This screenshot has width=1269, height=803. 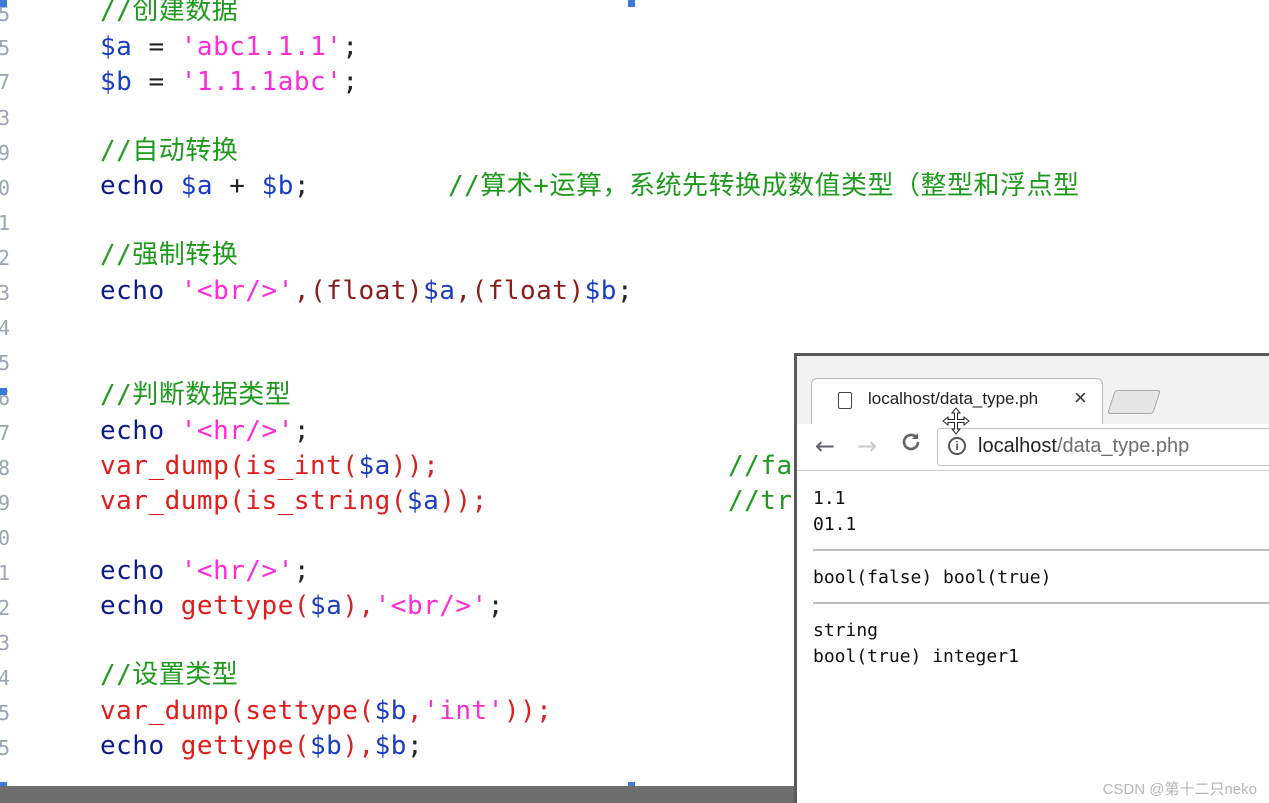 I want to click on operator: +, so click(x=237, y=186).